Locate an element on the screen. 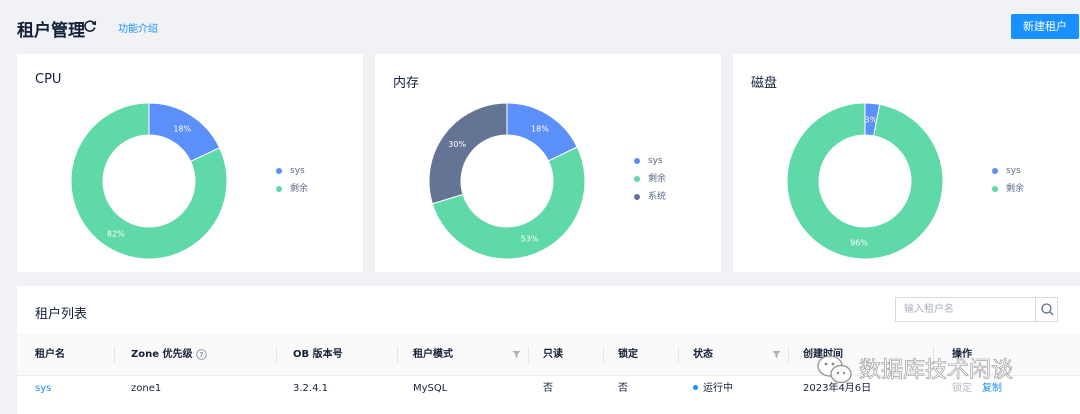 Image resolution: width=1080 pixels, height=414 pixels. col-zone: Zone 优先级? is located at coordinates (169, 355).